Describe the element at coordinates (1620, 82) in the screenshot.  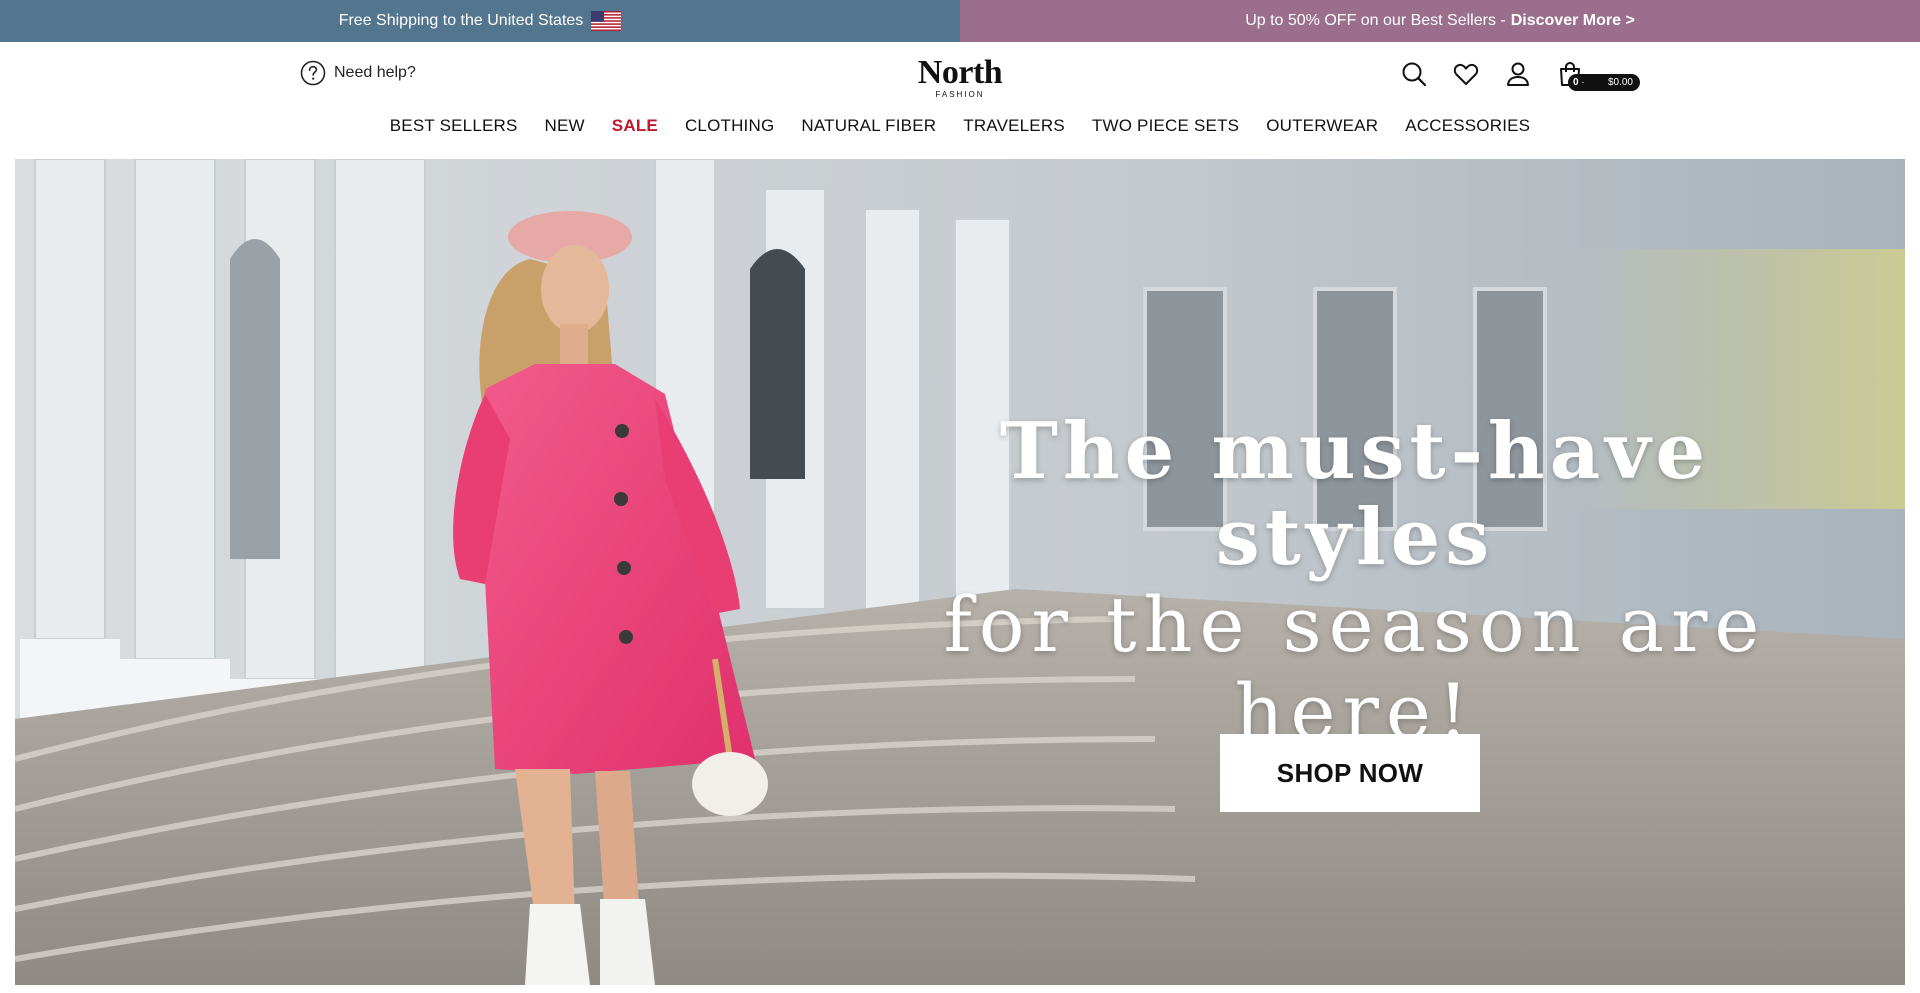
I see `cart-total: $0.00` at that location.